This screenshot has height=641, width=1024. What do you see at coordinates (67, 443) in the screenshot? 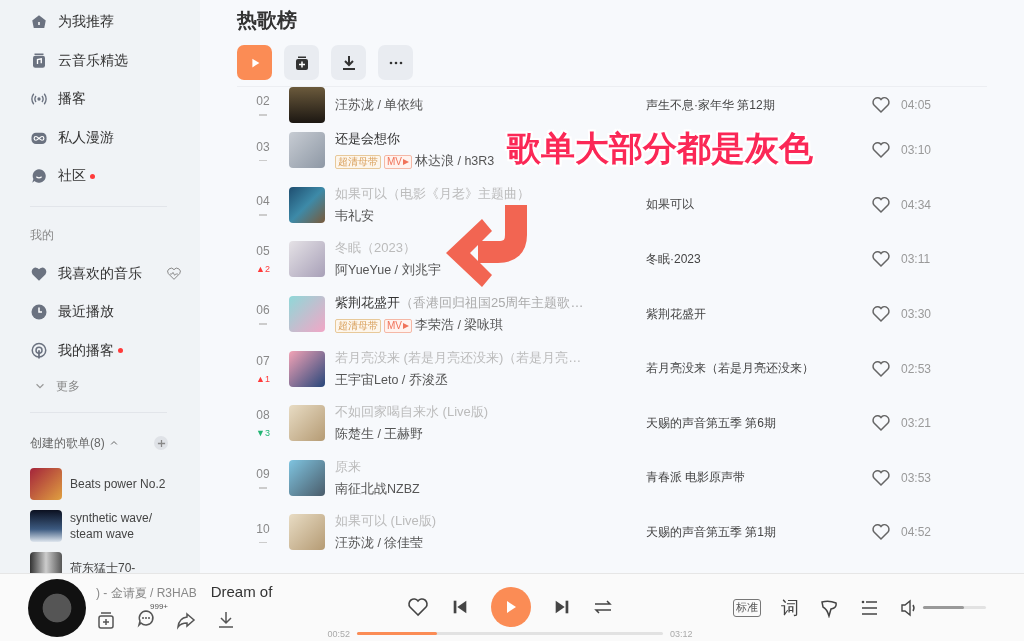
I see `section-heading: 创建的歌单(8)` at bounding box center [67, 443].